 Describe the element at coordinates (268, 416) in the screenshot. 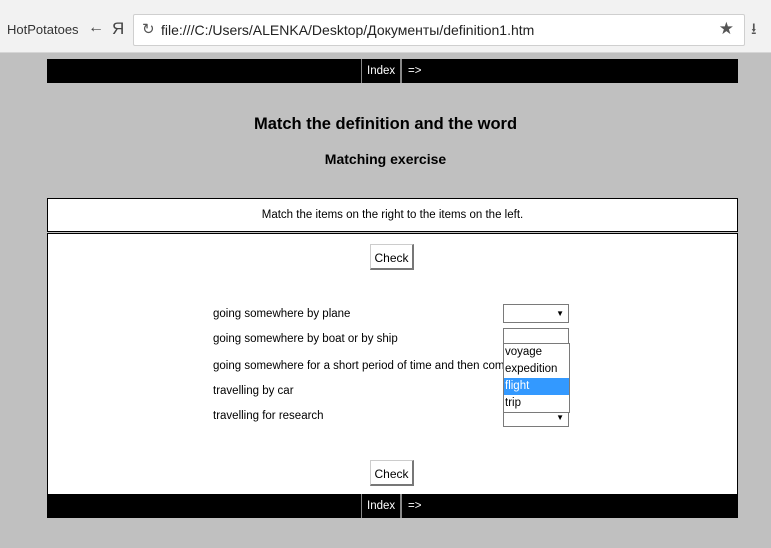

I see `item-label-5: travelling for research` at that location.